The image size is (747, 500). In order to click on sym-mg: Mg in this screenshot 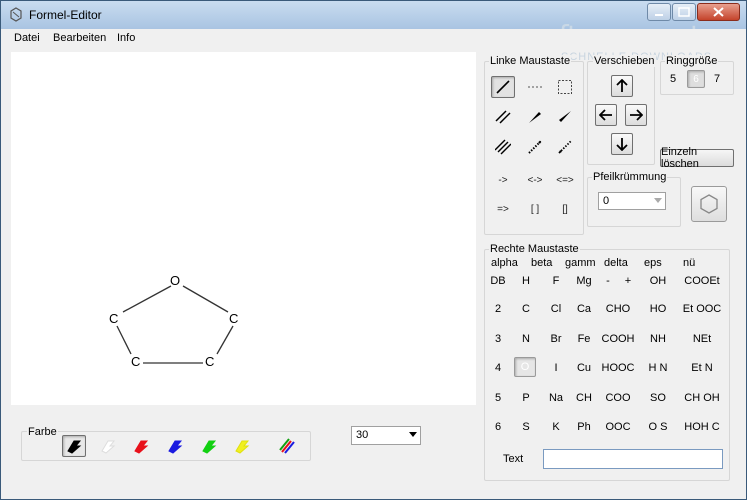, I will do `click(583, 281)`.